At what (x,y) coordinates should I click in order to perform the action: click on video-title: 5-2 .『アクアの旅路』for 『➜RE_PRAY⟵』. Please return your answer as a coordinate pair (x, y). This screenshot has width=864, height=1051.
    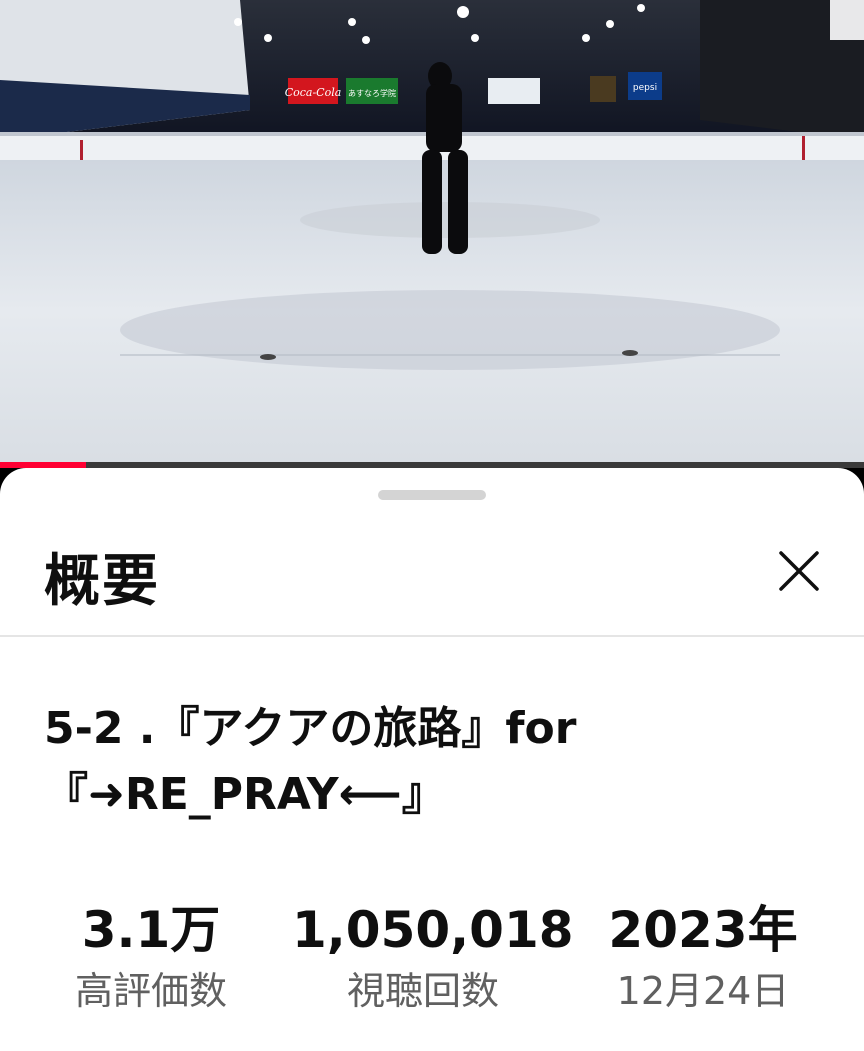
    Looking at the image, I should click on (310, 761).